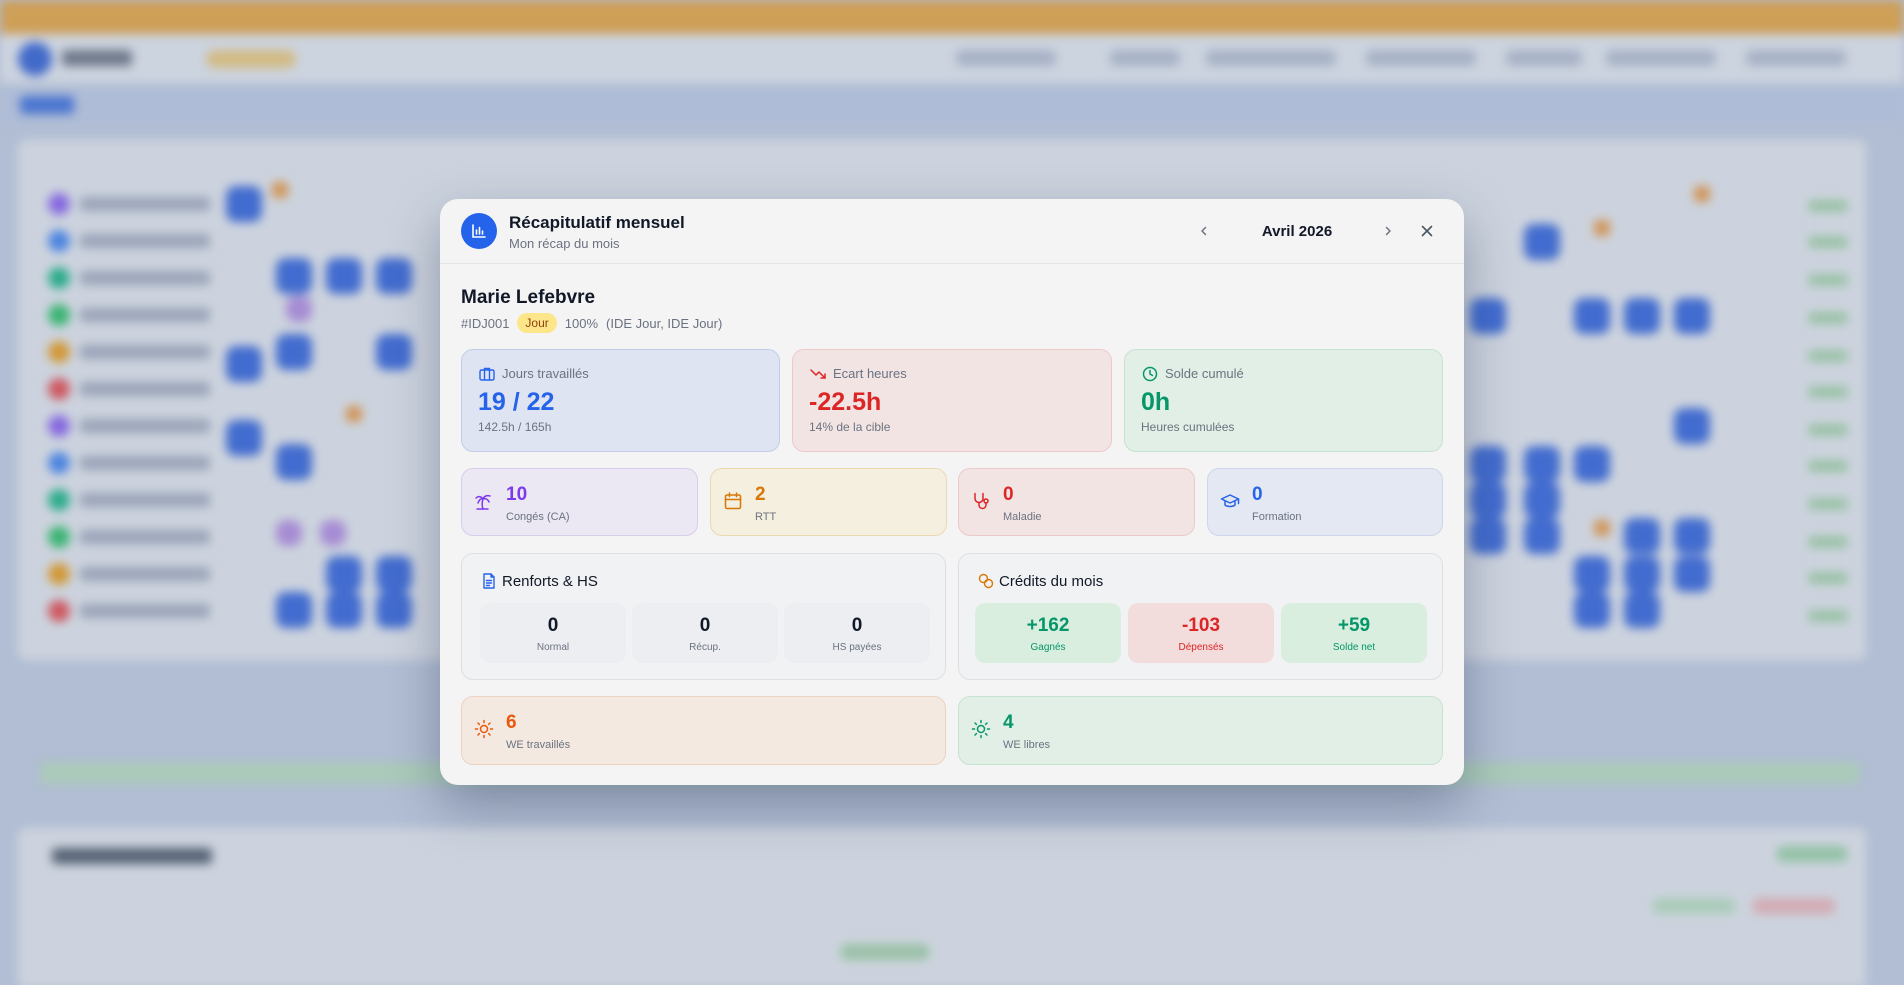 The height and width of the screenshot is (985, 1904). I want to click on weekends-worked-card: 6 WE travaillés, so click(703, 730).